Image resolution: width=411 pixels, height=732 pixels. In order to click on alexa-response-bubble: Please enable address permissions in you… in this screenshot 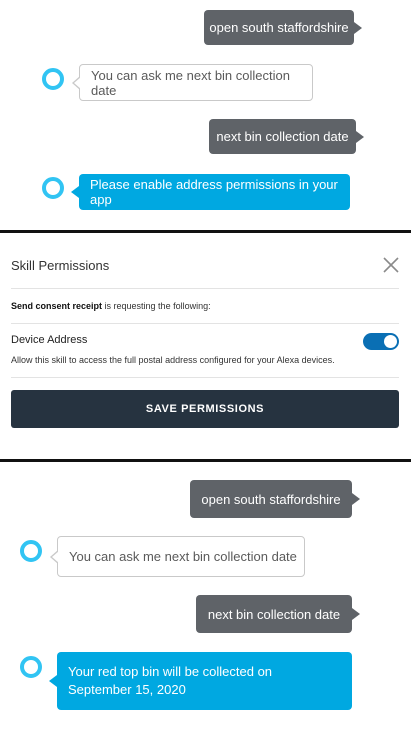, I will do `click(210, 192)`.